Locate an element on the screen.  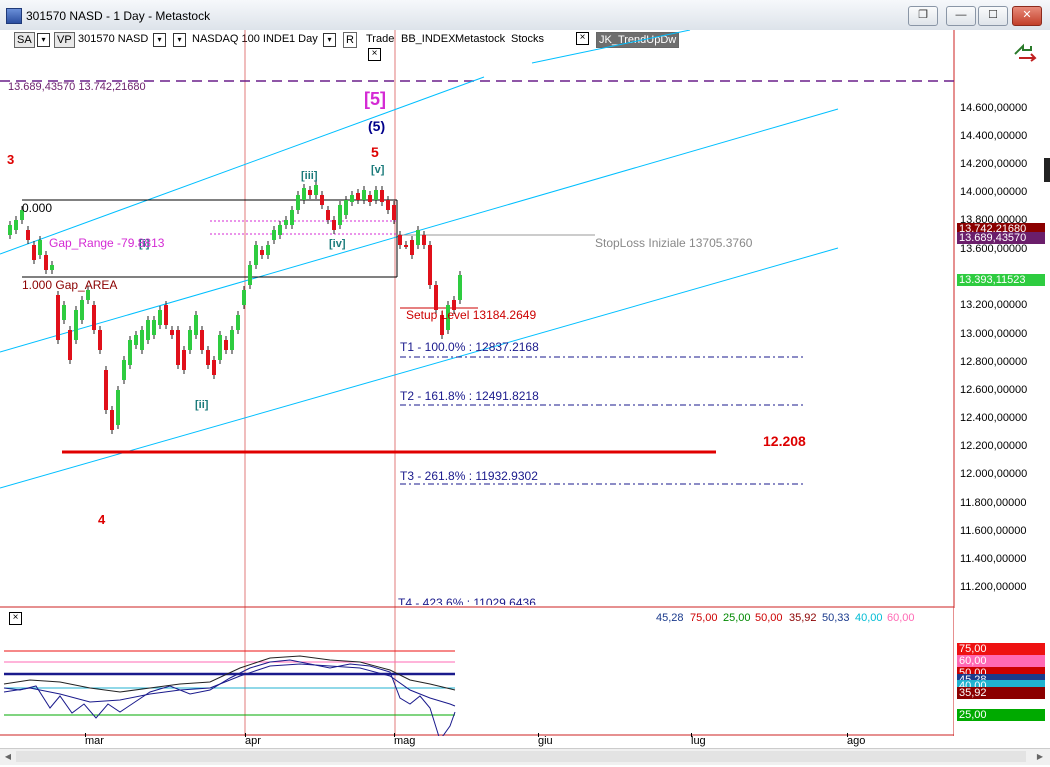
price-y-tick: 14.600,00000 is located at coordinates (994, 108).